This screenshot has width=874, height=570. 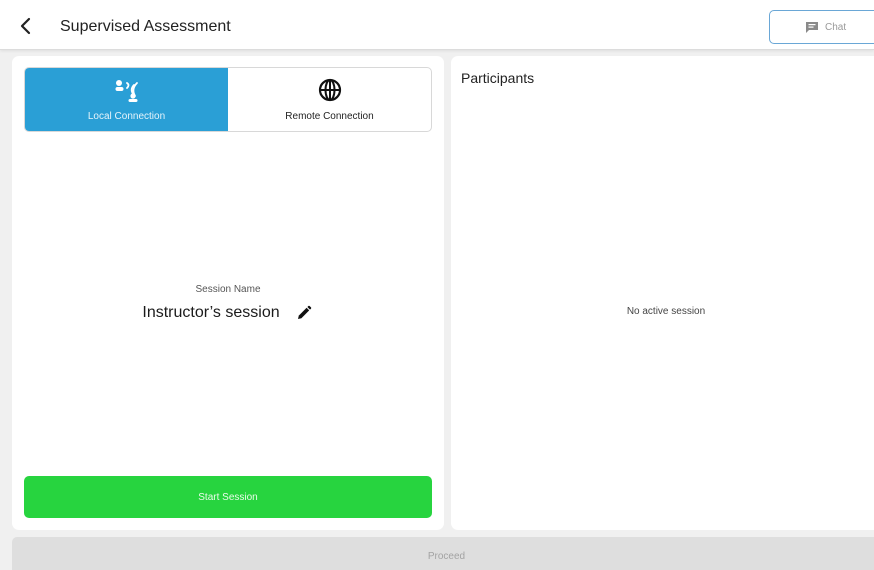 I want to click on chevron-left-icon, so click(x=25, y=26).